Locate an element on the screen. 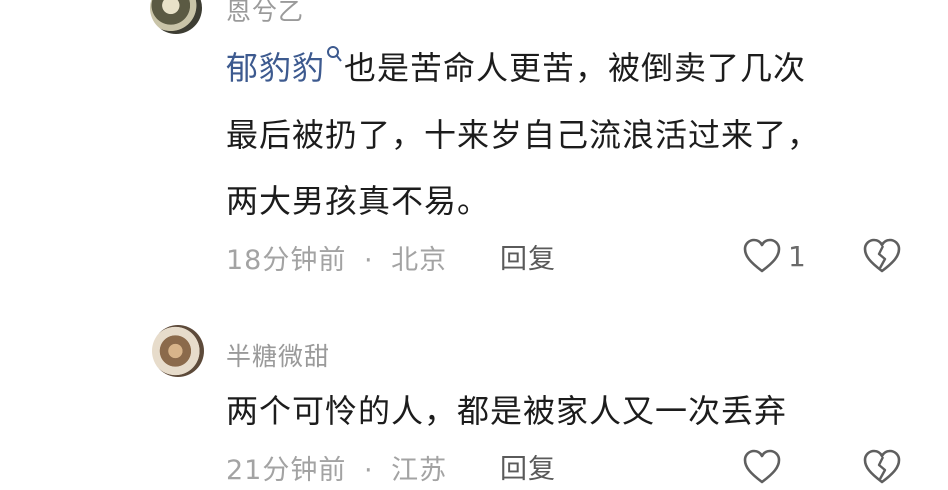  comment-text-line: 两个可怜的人，都是被家人又一次丢弃 is located at coordinates (507, 411).